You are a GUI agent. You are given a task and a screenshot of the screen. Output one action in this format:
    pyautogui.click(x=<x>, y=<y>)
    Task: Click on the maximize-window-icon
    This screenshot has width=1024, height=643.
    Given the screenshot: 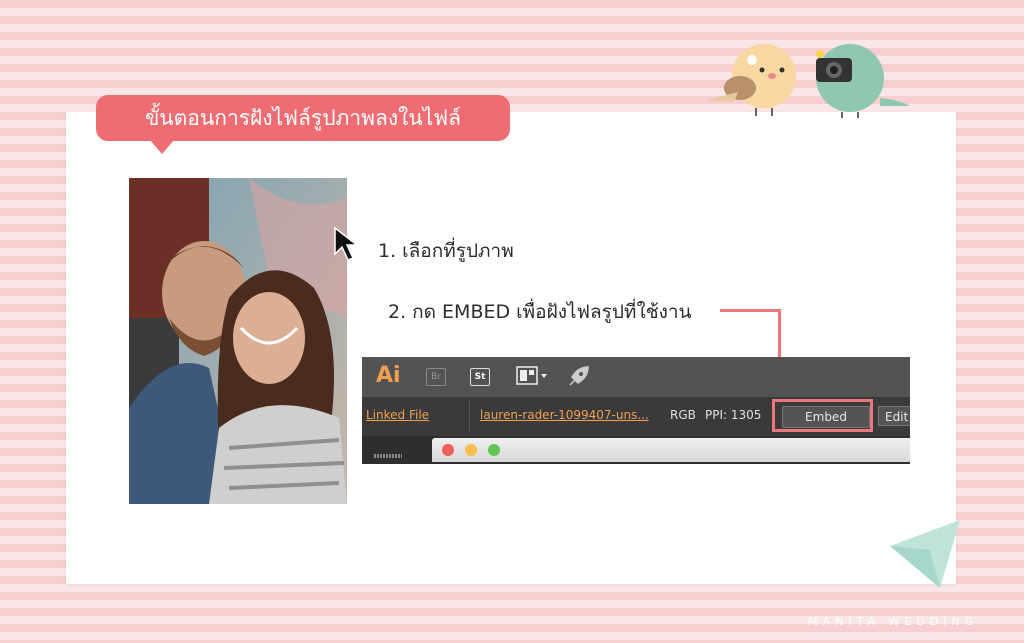 What is the action you would take?
    pyautogui.click(x=494, y=450)
    